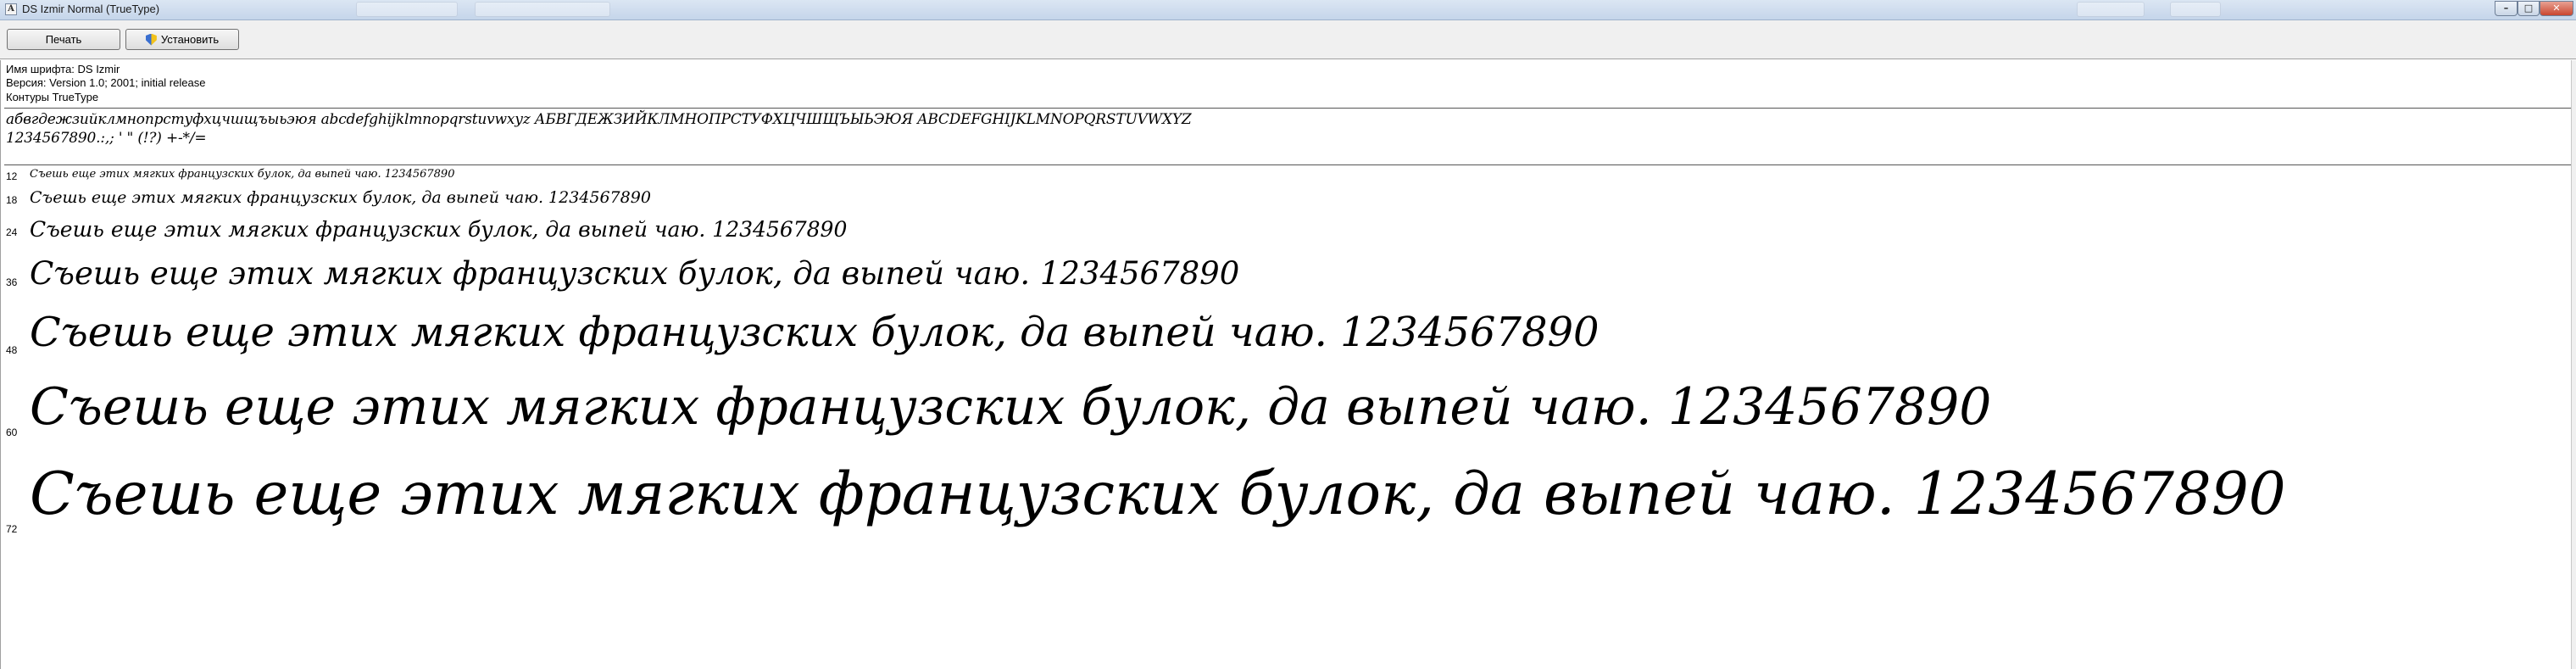 The width and height of the screenshot is (2576, 669). What do you see at coordinates (106, 138) in the screenshot?
I see `charset-digits: 1234567890.:,; ' " (!?) +-*/=` at bounding box center [106, 138].